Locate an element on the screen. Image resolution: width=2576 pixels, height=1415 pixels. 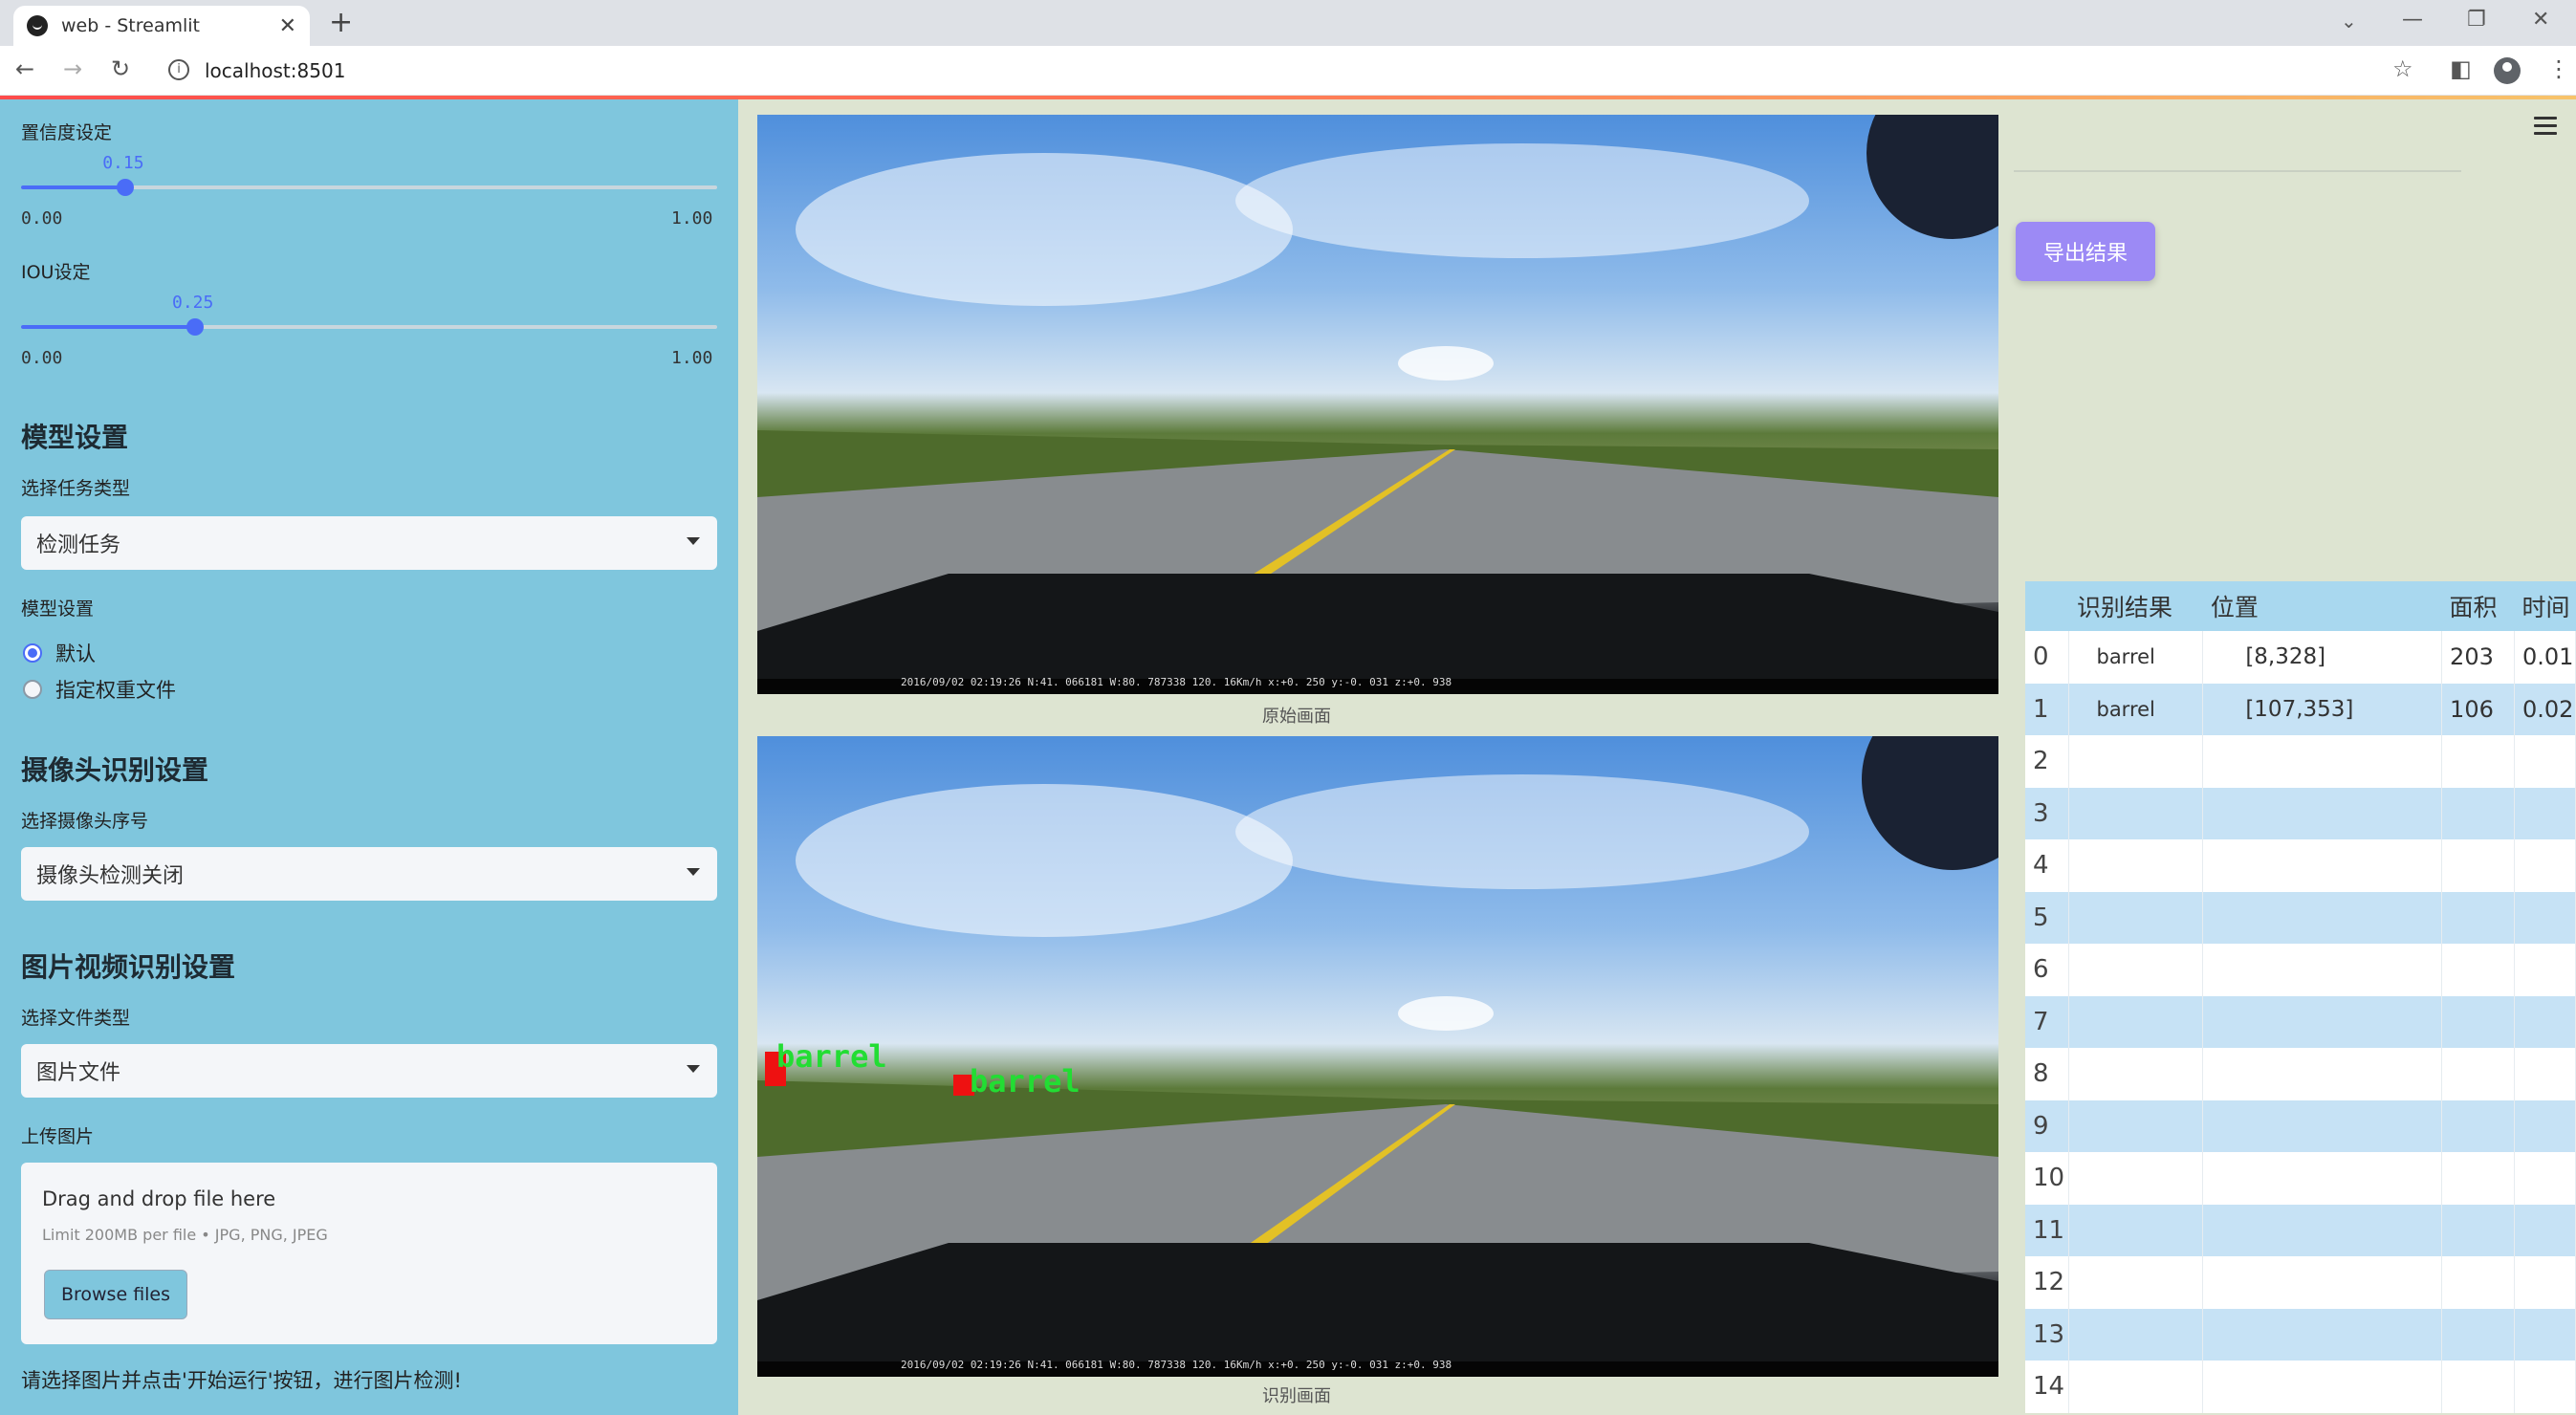
table-cell: 4 is located at coordinates (2047, 865).